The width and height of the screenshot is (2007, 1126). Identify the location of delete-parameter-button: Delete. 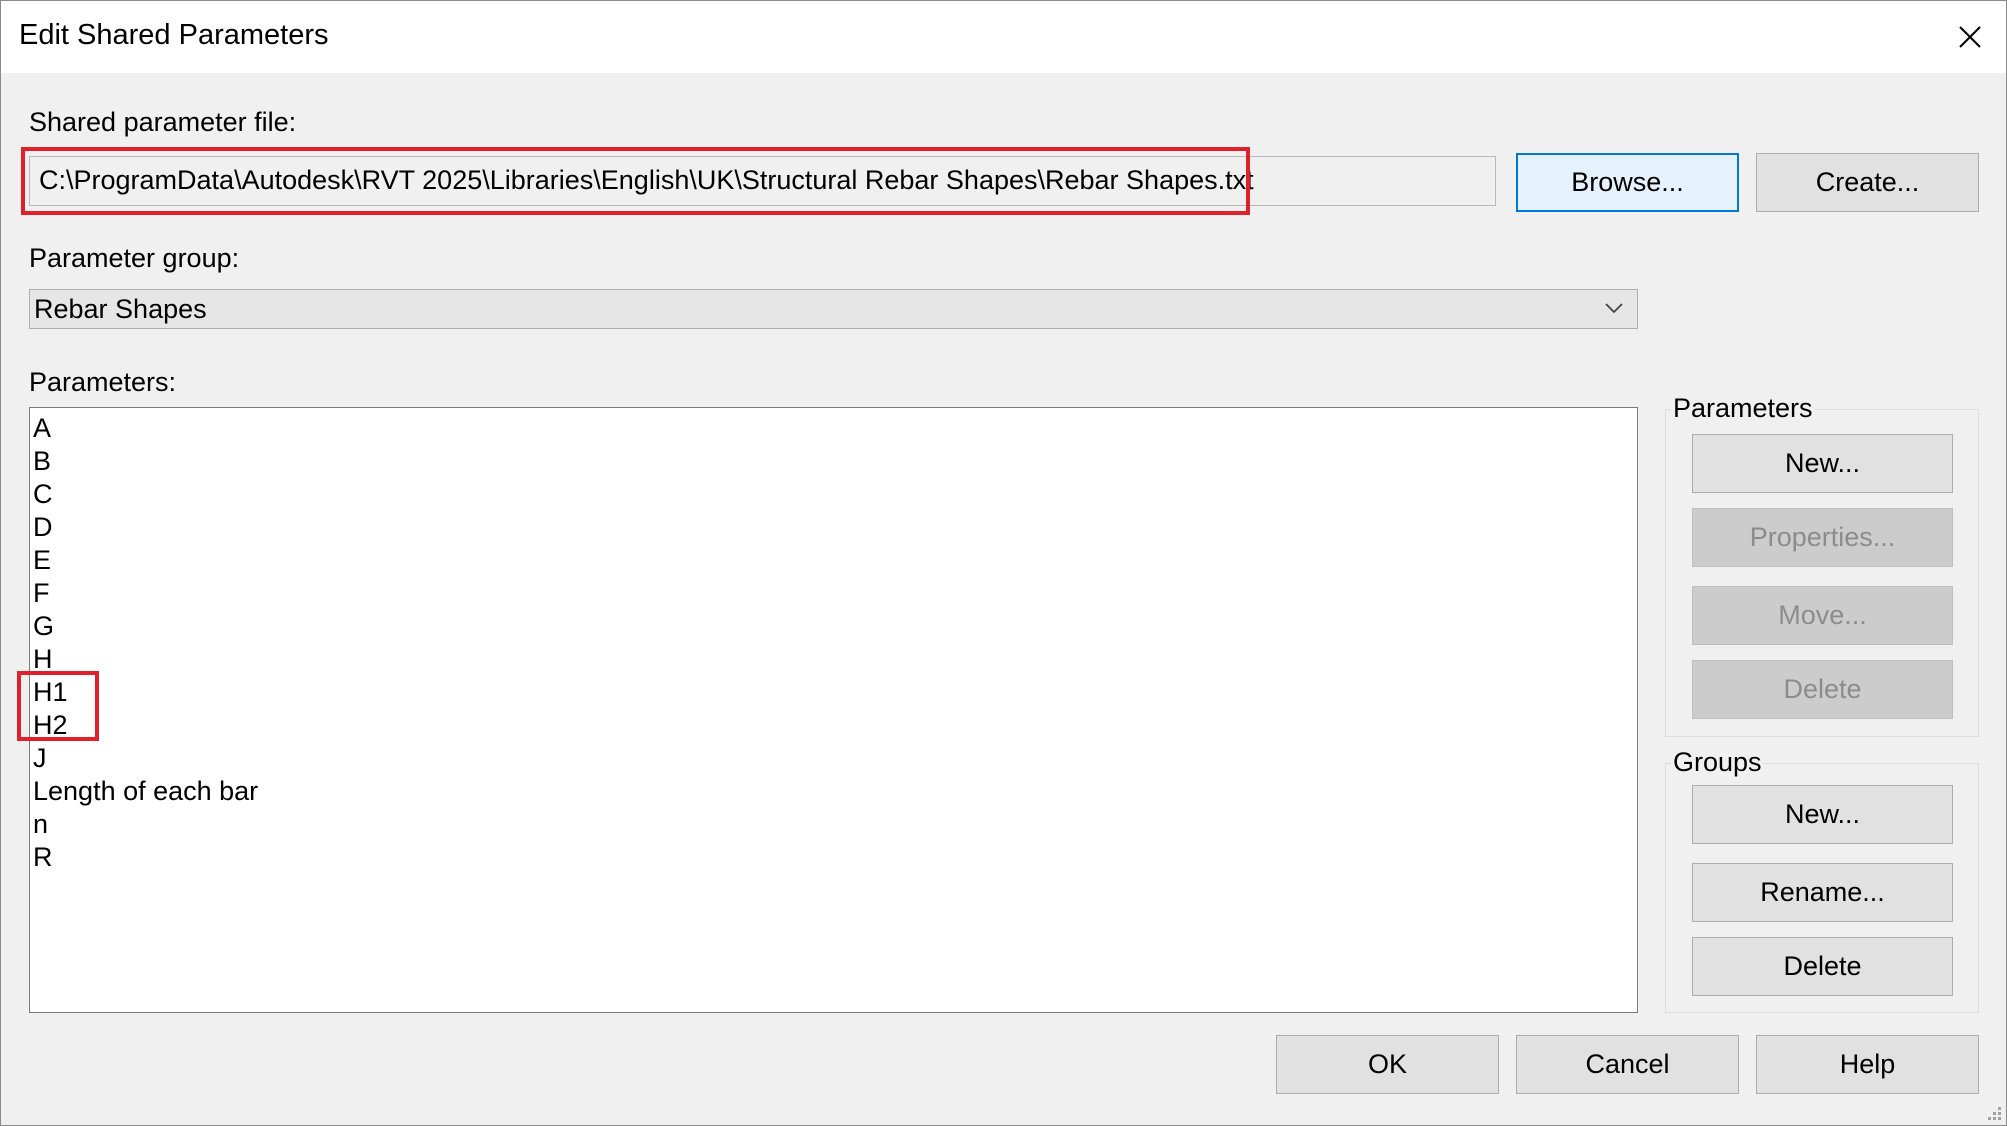
(1822, 689).